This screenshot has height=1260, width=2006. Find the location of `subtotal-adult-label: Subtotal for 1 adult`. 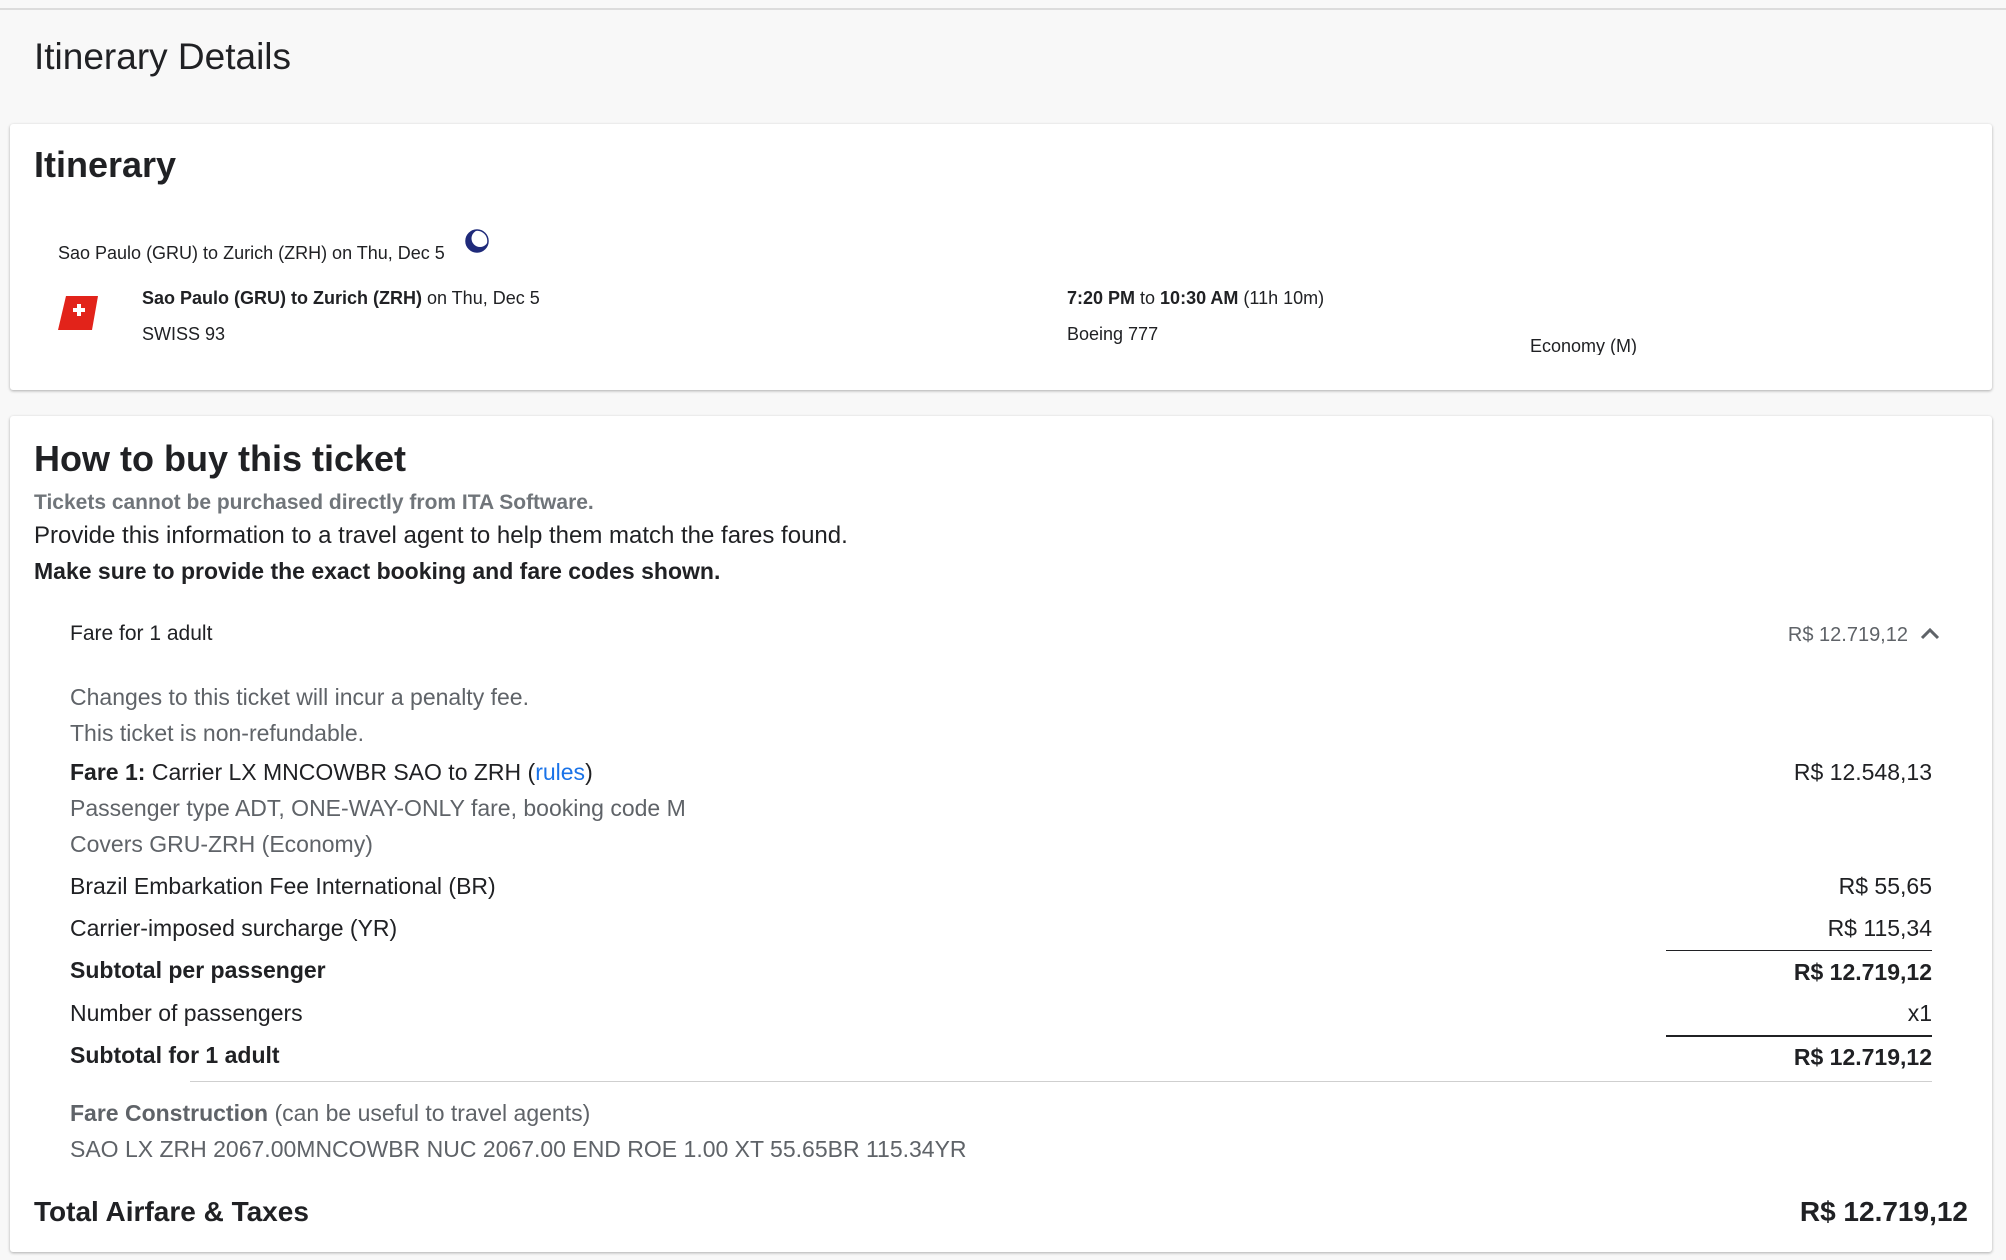

subtotal-adult-label: Subtotal for 1 adult is located at coordinates (175, 1055).